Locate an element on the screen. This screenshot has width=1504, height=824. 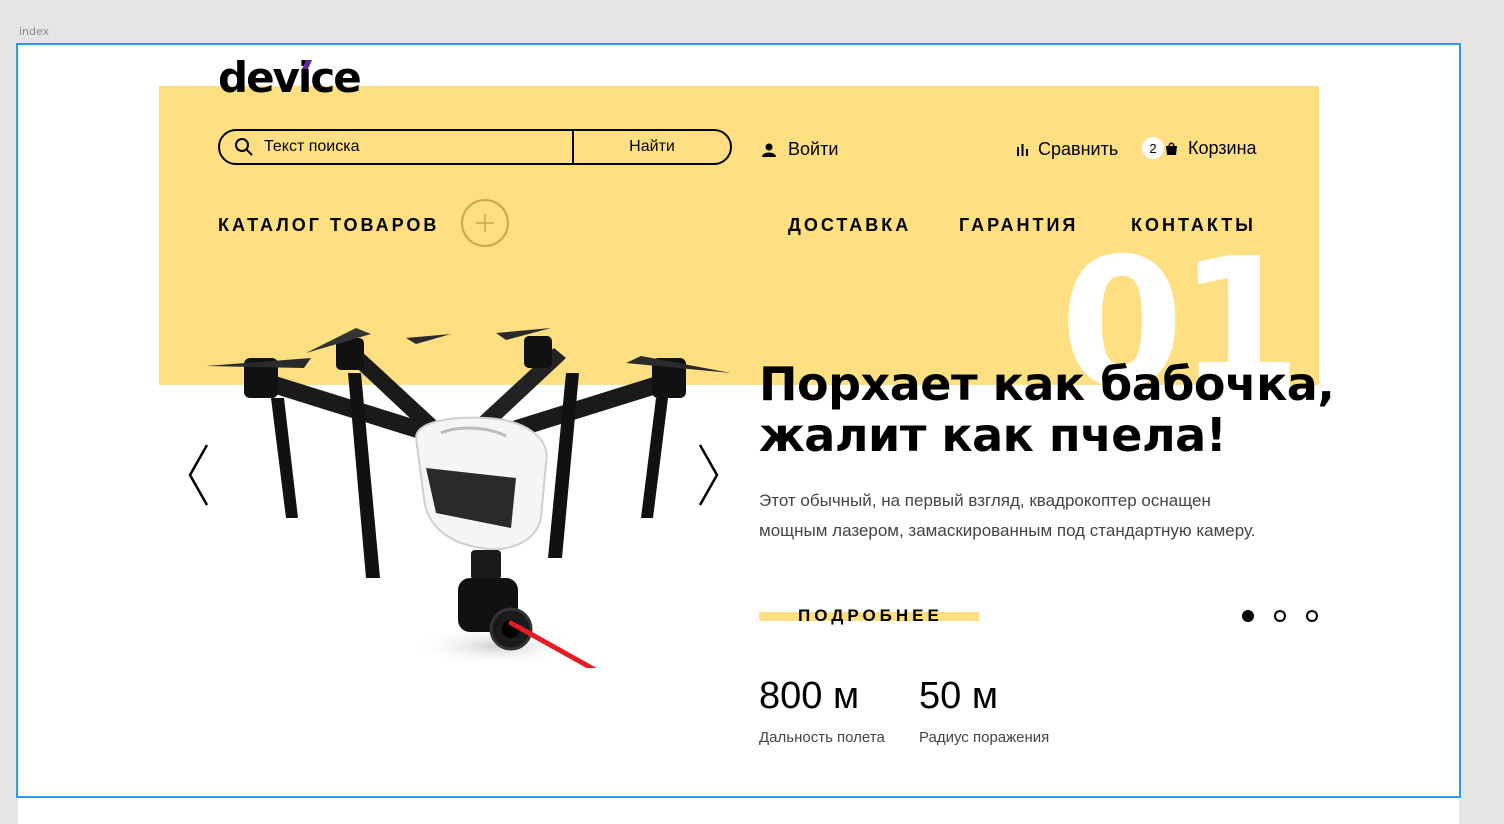
slider-pagination is located at coordinates (1280, 616).